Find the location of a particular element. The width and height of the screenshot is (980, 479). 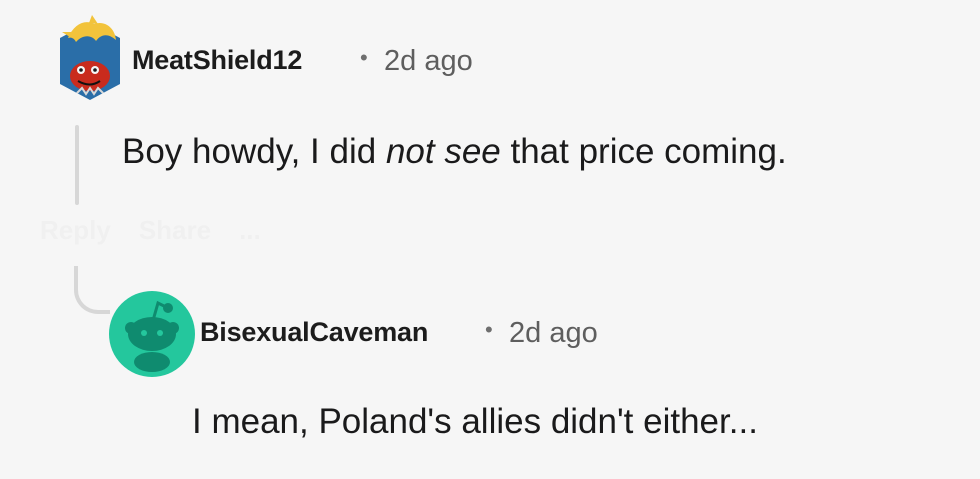

snoo-hex-avatar-icon is located at coordinates (90, 59).